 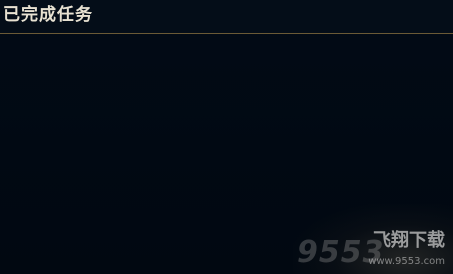 I want to click on watermark-logo: 9553 飞翔下载 www.9553.com, so click(x=372, y=248).